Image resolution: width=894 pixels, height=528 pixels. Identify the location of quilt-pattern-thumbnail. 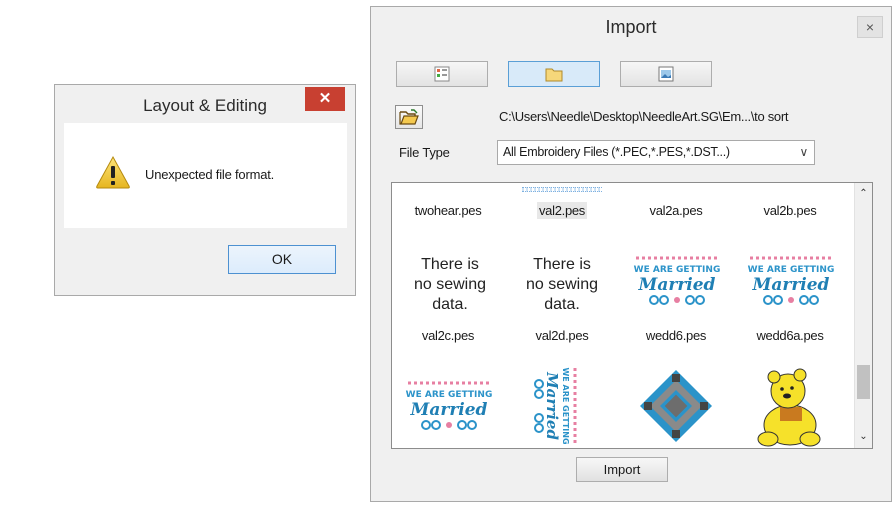
(676, 406).